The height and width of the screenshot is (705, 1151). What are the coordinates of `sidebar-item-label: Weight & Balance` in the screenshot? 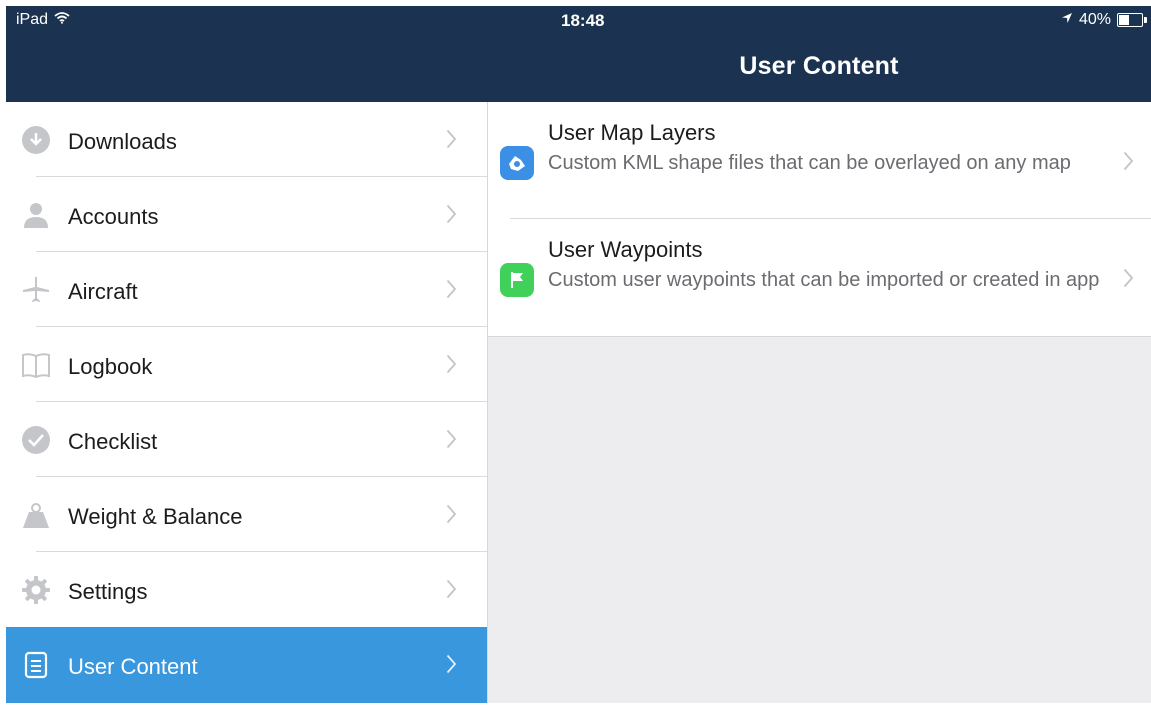 It's located at (155, 516).